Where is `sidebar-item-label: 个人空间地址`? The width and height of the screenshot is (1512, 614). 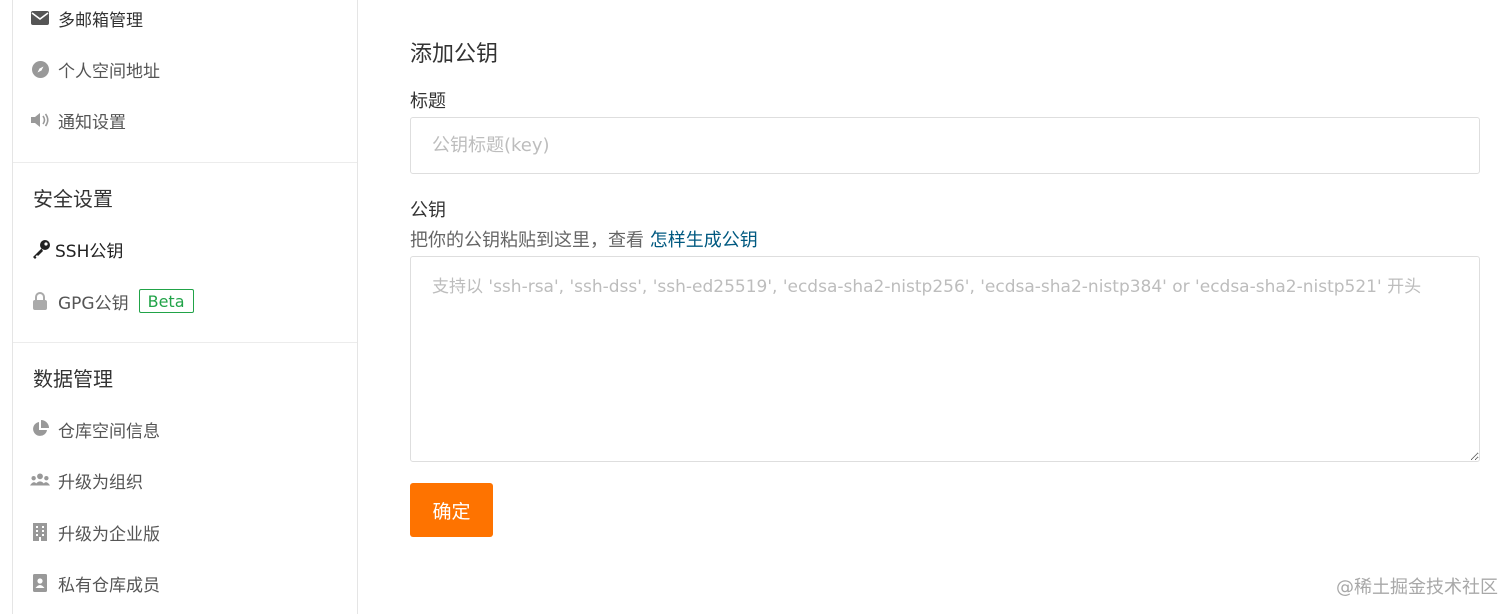
sidebar-item-label: 个人空间地址 is located at coordinates (109, 71).